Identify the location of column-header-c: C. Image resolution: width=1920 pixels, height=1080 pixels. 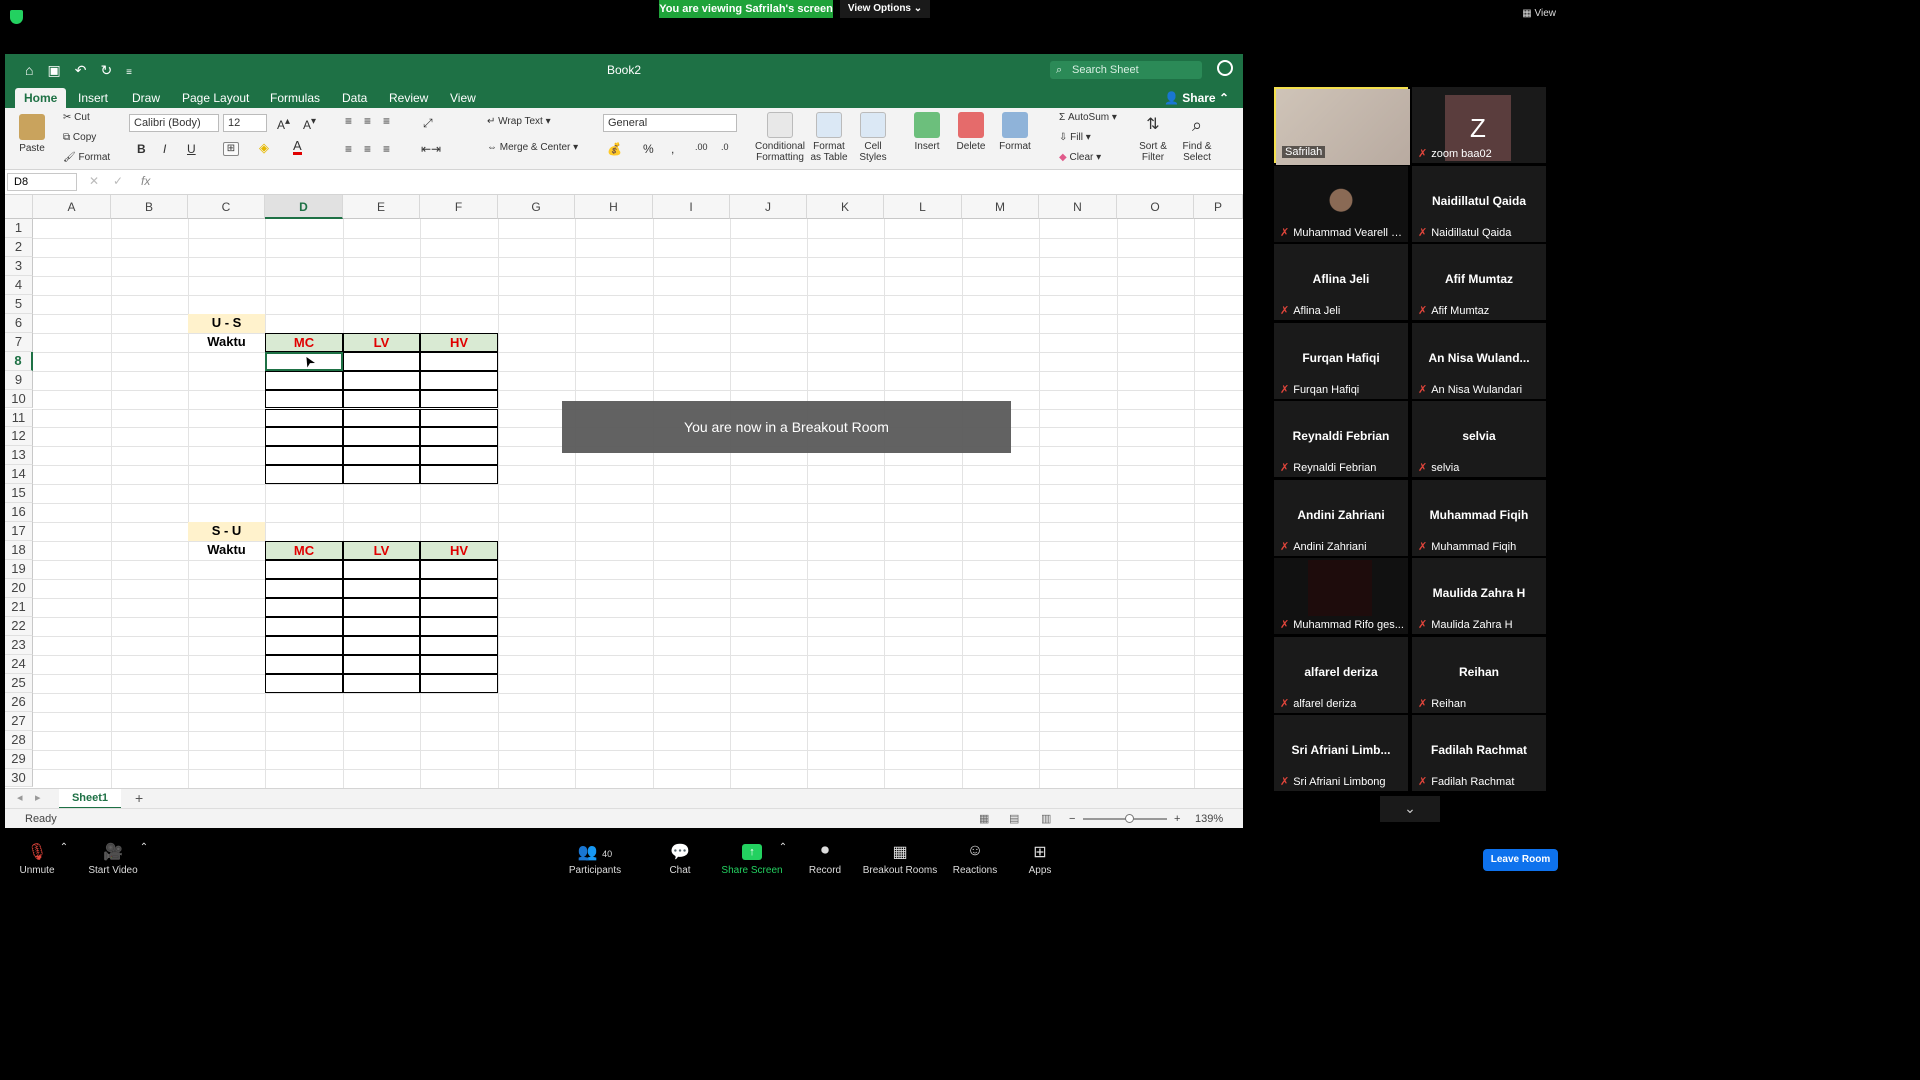
(226, 207).